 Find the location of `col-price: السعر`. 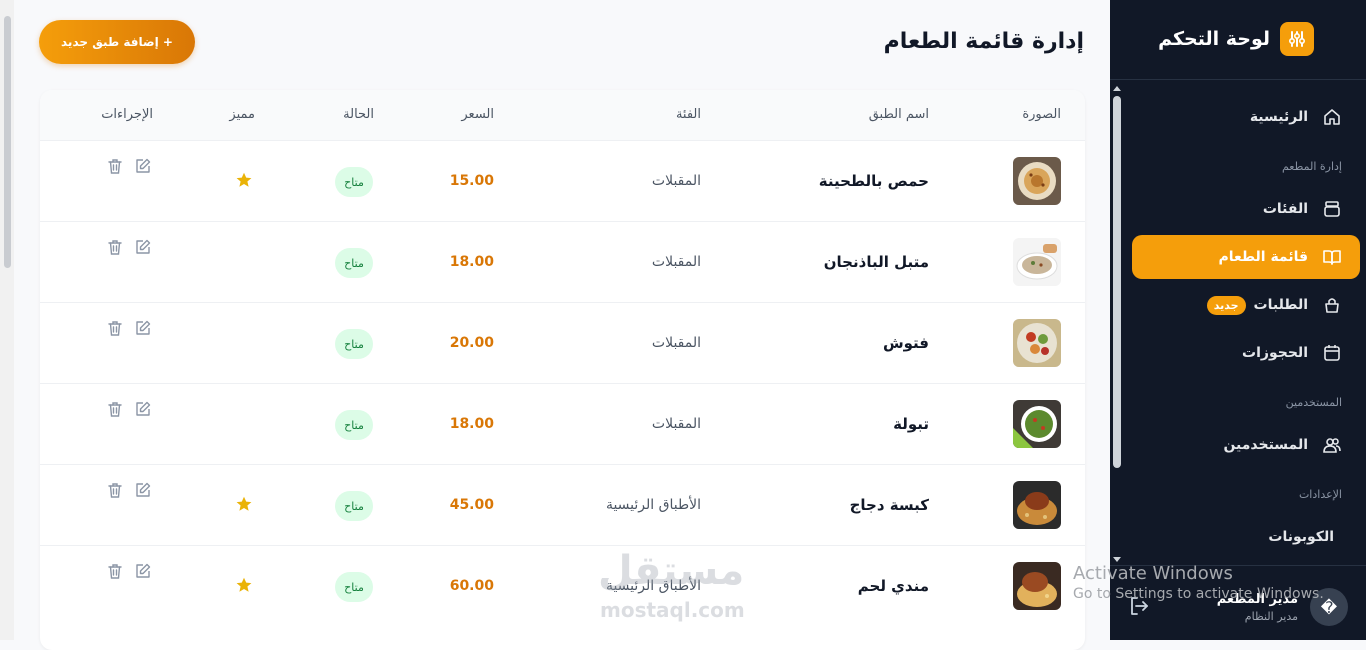

col-price: السعر is located at coordinates (477, 114).